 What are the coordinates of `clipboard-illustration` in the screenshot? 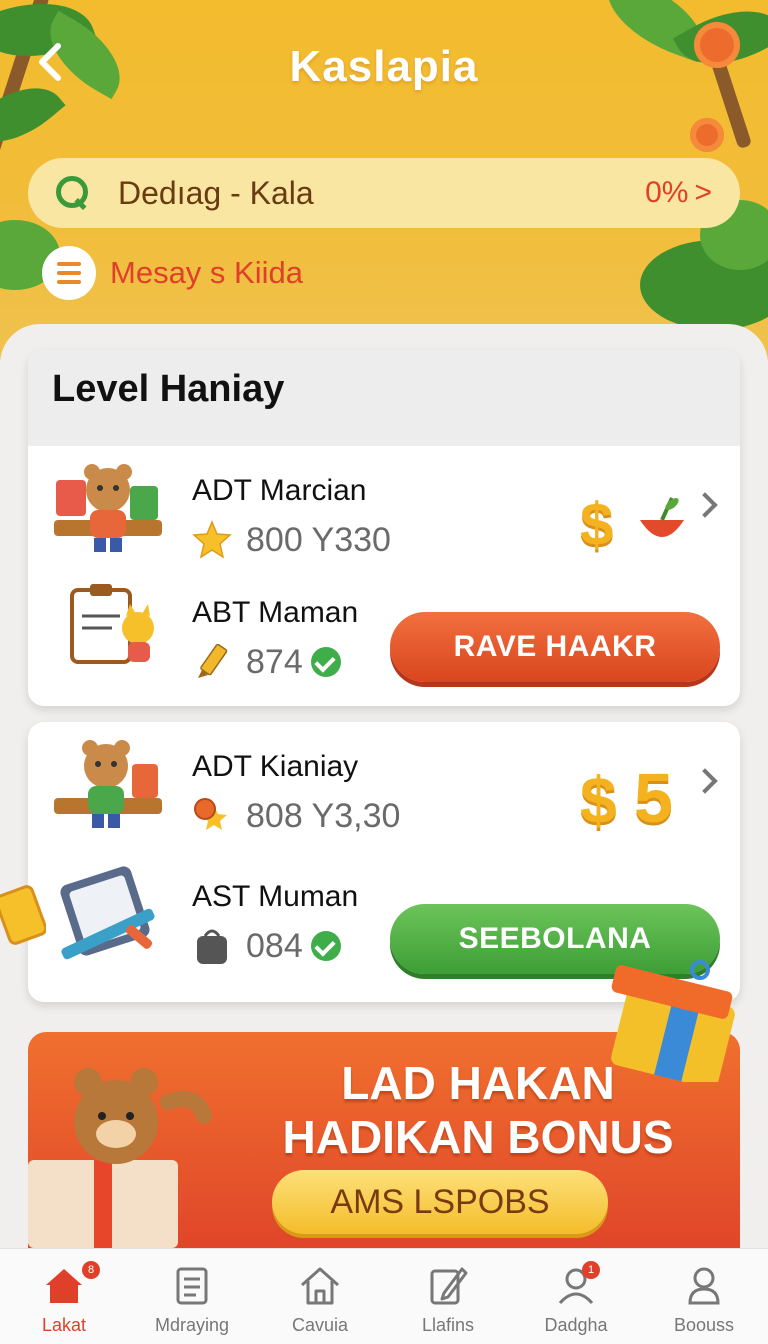 It's located at (112, 624).